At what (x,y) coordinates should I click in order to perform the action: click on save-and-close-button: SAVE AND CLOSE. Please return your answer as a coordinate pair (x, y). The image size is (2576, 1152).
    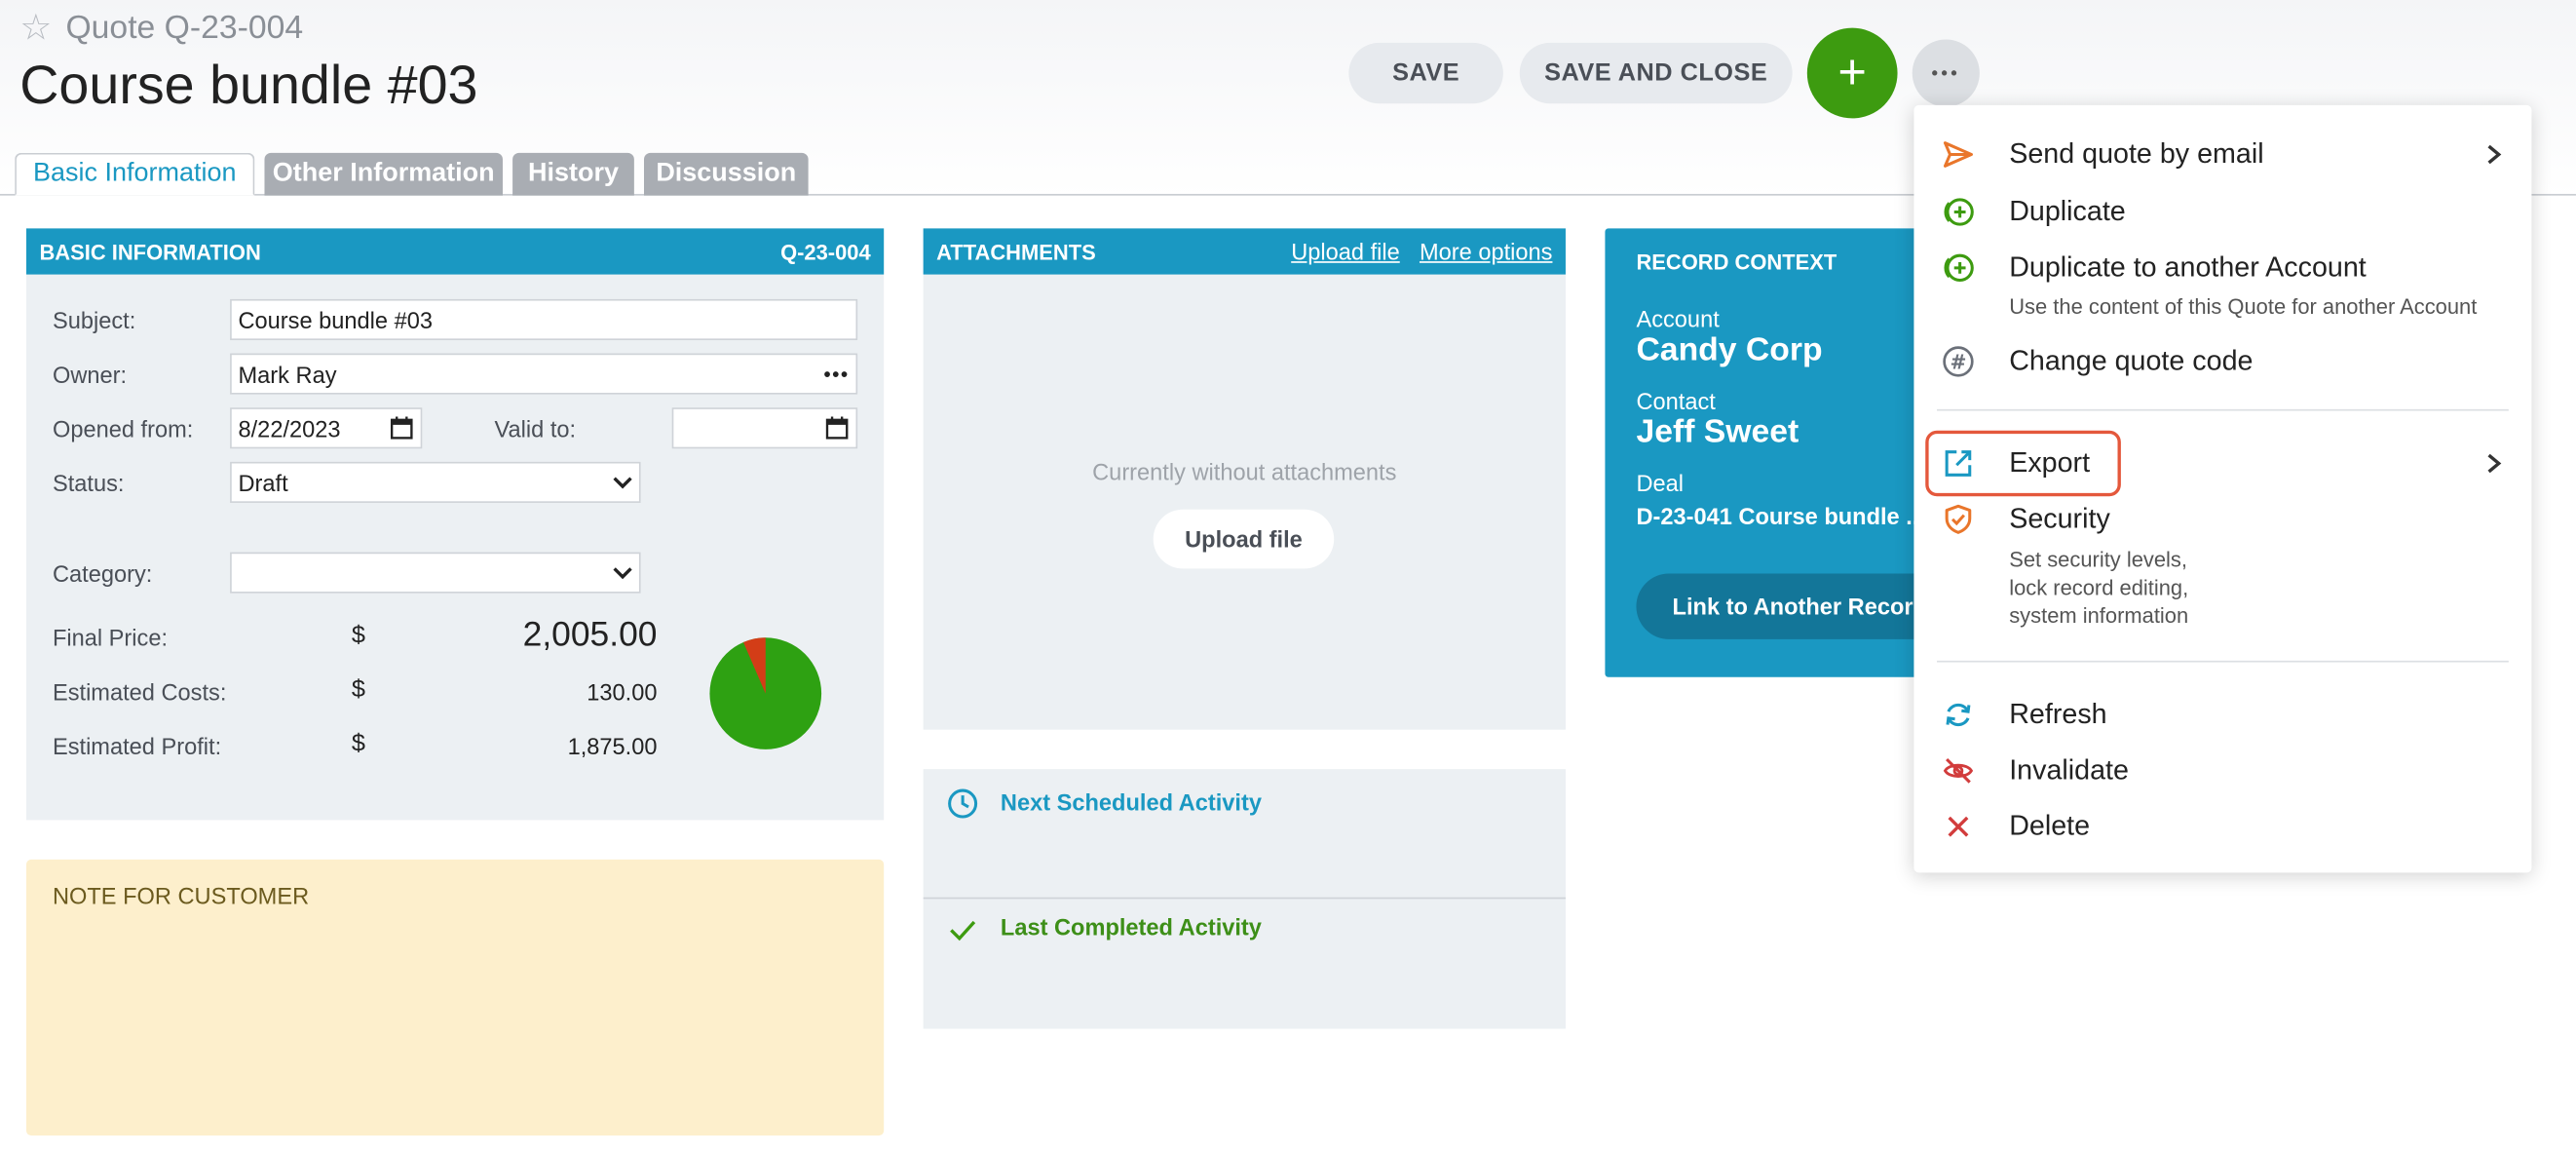
    Looking at the image, I should click on (1656, 73).